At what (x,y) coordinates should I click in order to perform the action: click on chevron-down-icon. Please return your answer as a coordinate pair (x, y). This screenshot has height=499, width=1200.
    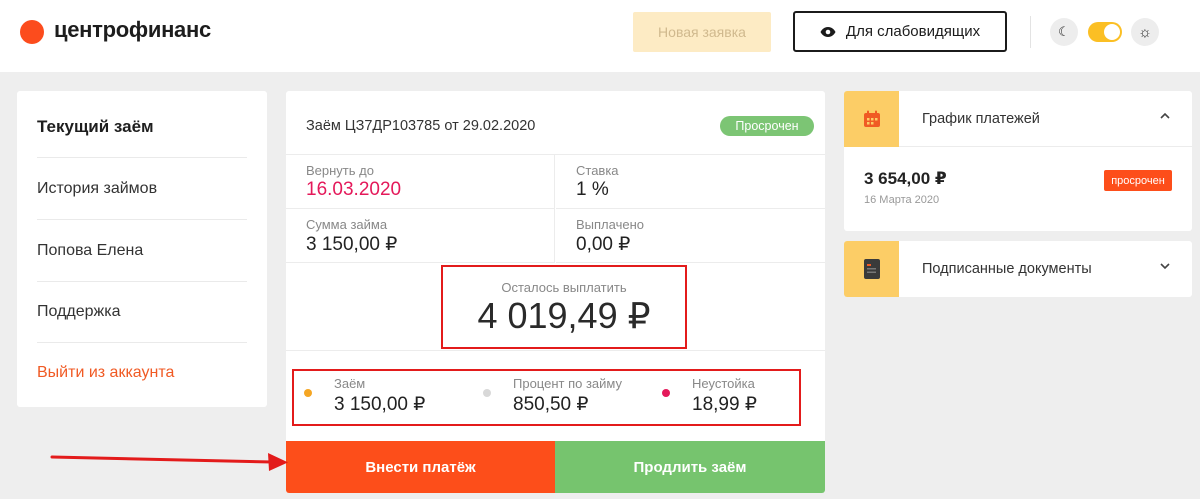
    Looking at the image, I should click on (1165, 267).